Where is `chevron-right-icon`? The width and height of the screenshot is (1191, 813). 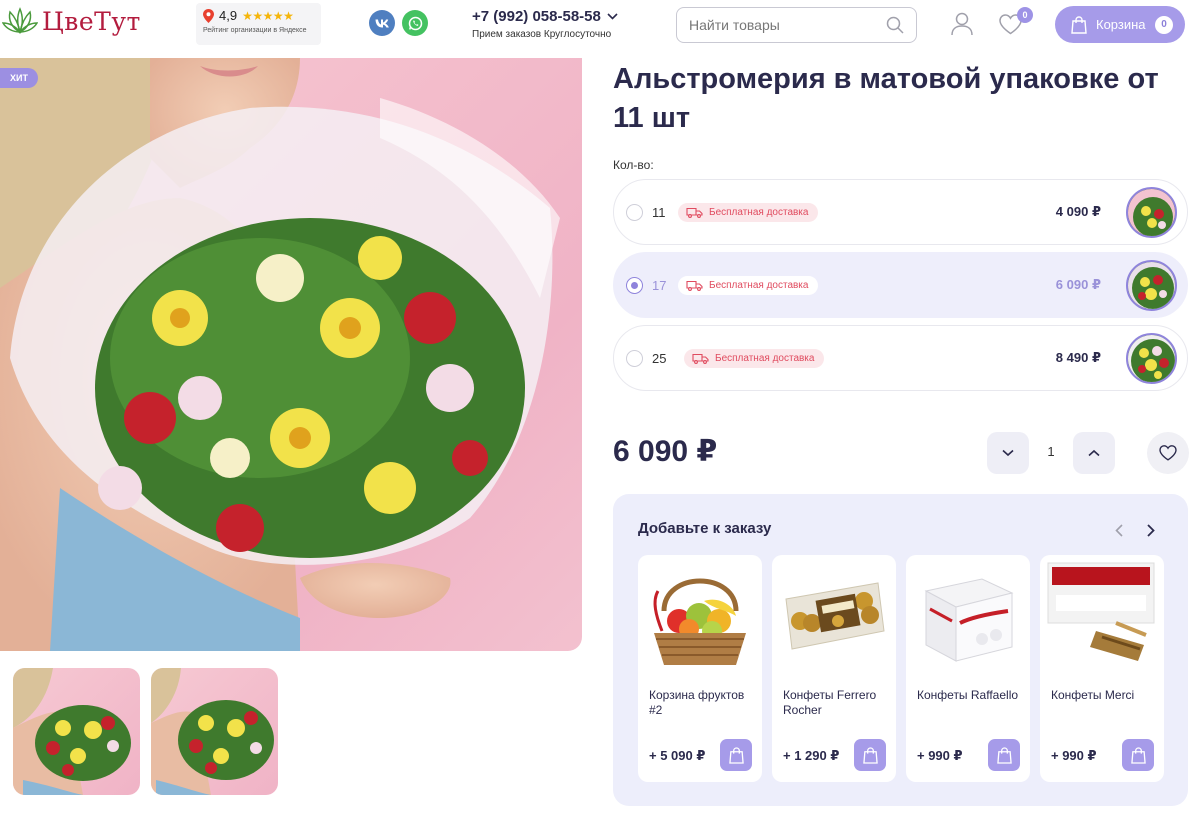 chevron-right-icon is located at coordinates (1151, 530).